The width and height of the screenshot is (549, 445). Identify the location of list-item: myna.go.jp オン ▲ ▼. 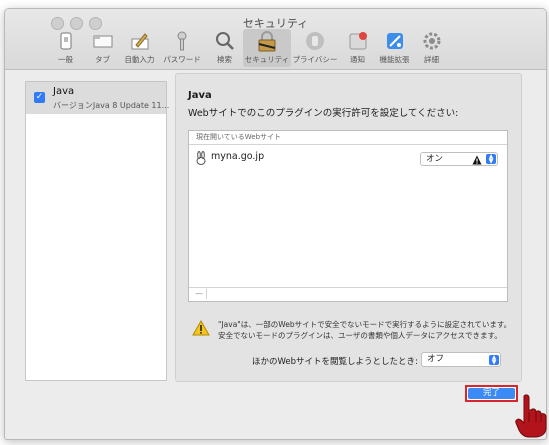
(348, 158).